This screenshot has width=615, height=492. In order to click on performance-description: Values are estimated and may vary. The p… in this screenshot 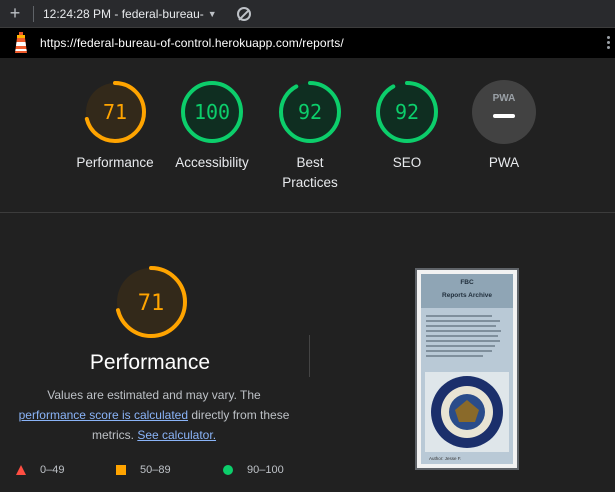, I will do `click(154, 415)`.